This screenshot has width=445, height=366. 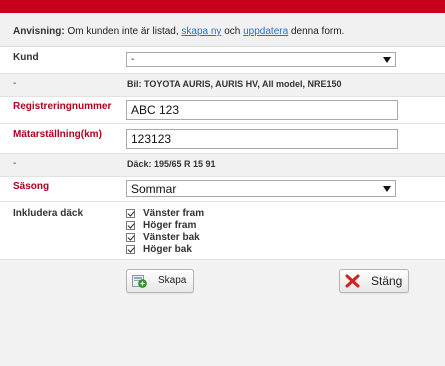 I want to click on odometer-label: Mätarställning(km), so click(x=57, y=134).